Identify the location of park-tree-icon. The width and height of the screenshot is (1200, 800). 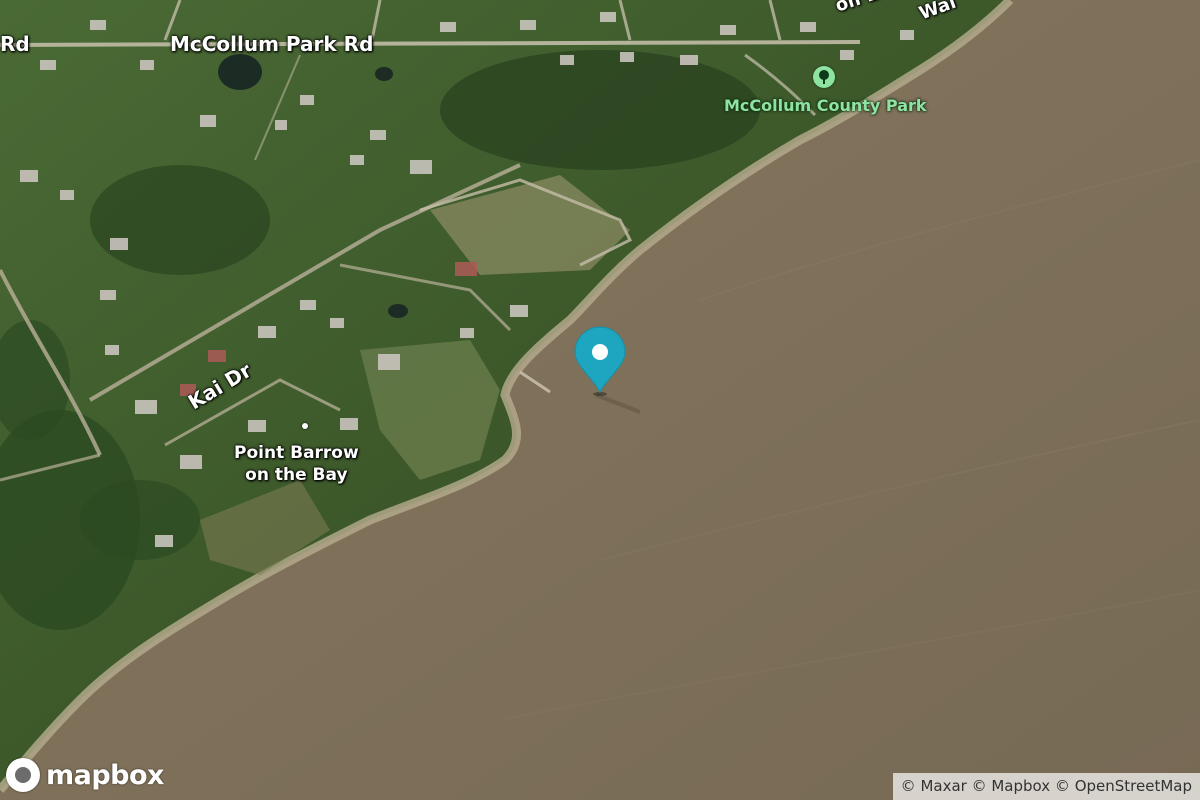
(824, 77).